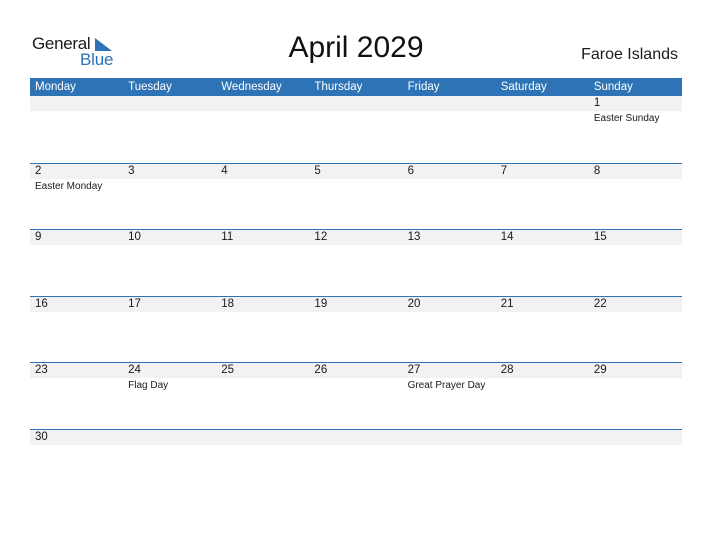 The width and height of the screenshot is (712, 550). Describe the element at coordinates (523, 87) in the screenshot. I see `weekday-saturday: Saturday` at that location.